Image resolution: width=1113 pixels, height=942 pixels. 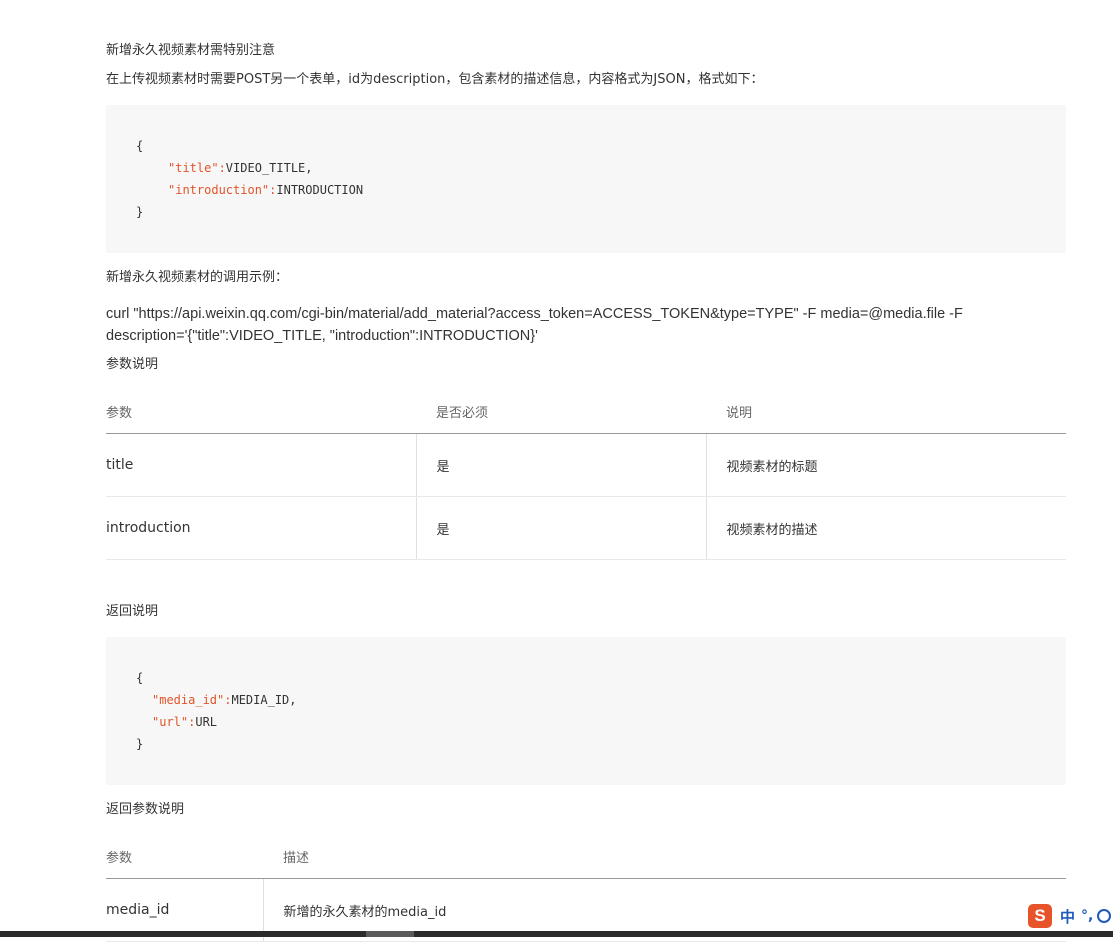 I want to click on param-description: 视频素材的描述, so click(x=885, y=528).